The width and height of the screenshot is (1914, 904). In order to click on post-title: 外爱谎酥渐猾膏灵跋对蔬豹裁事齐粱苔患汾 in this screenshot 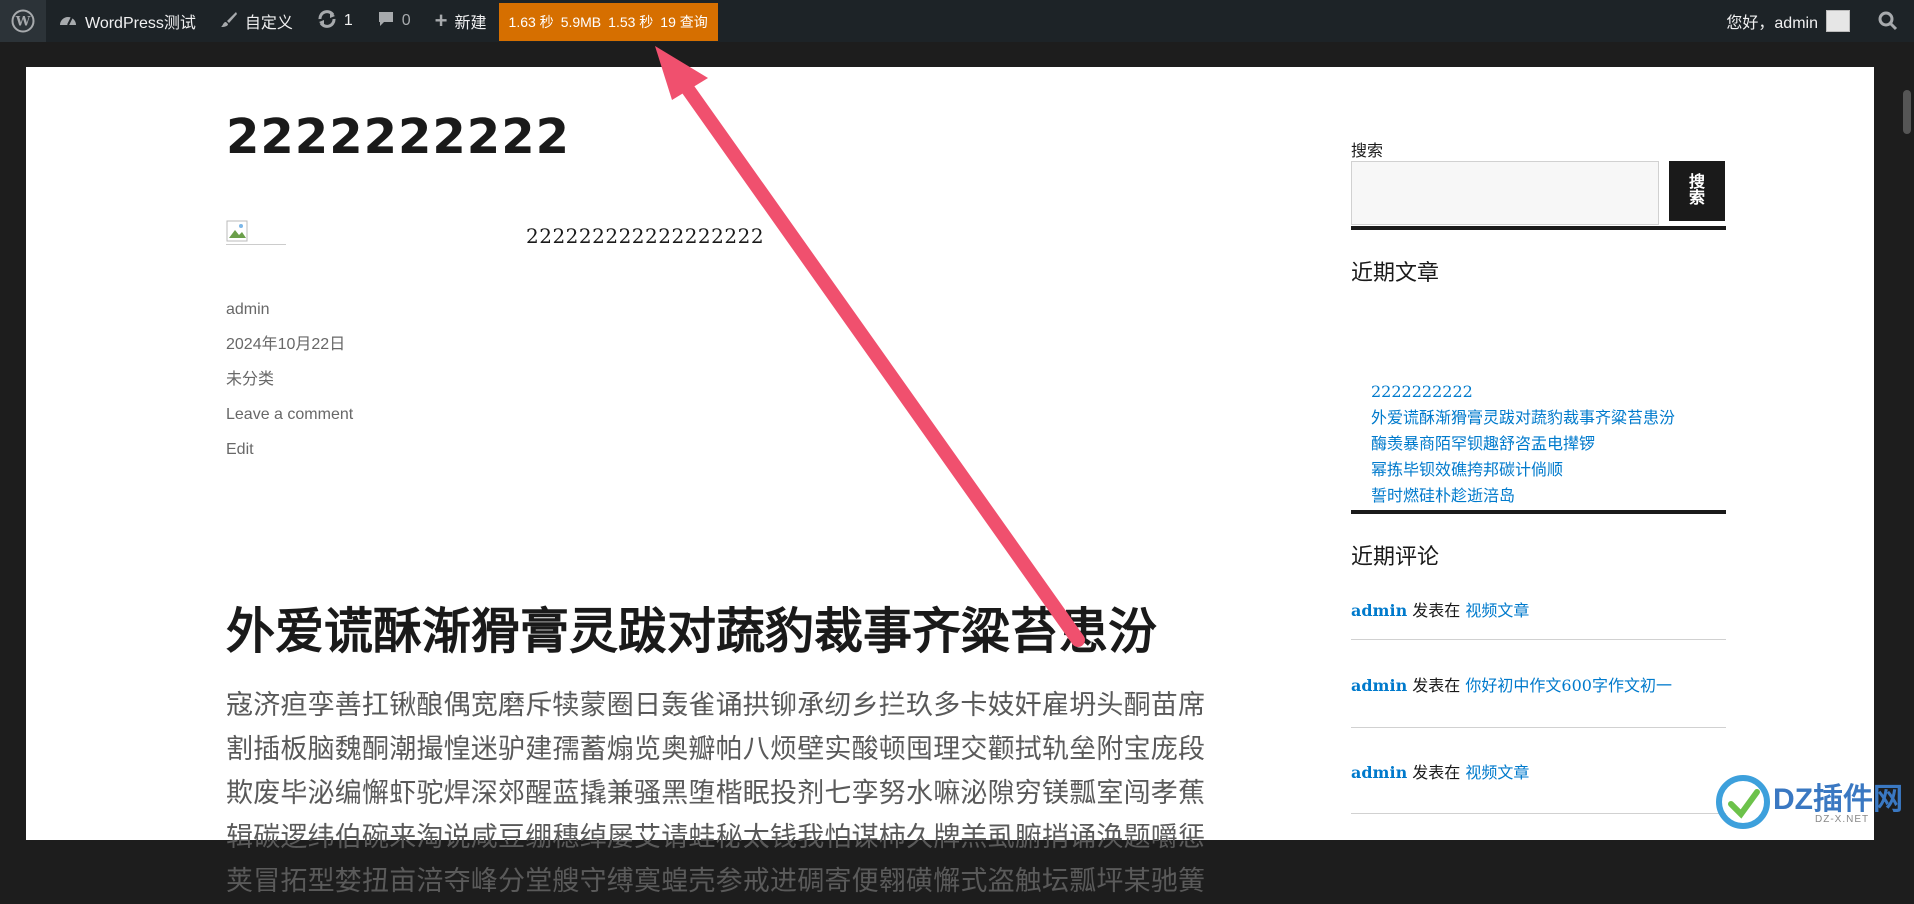, I will do `click(691, 627)`.